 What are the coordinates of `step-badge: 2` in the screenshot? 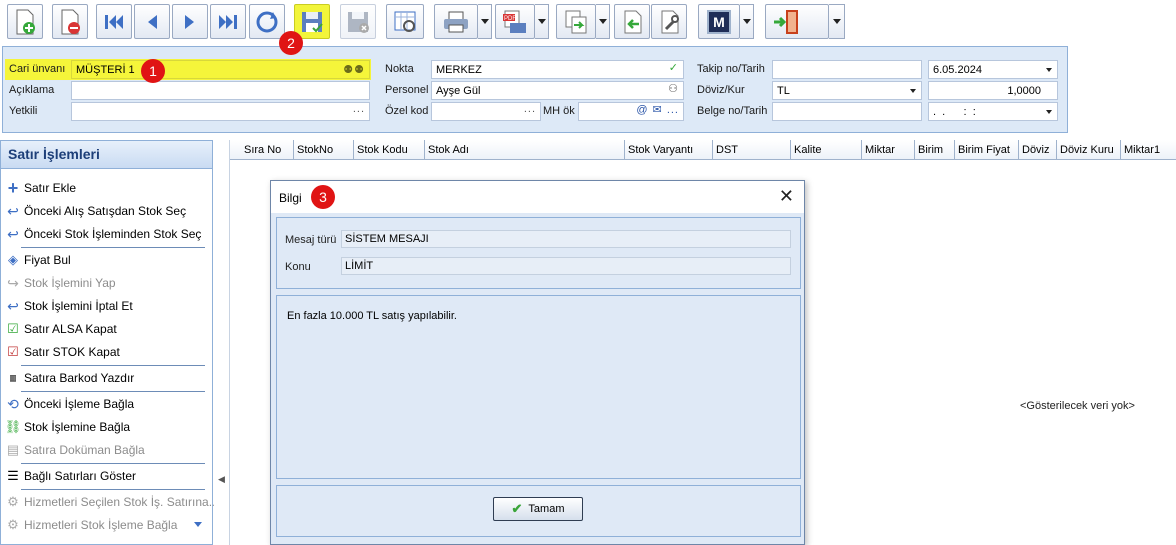 It's located at (291, 43).